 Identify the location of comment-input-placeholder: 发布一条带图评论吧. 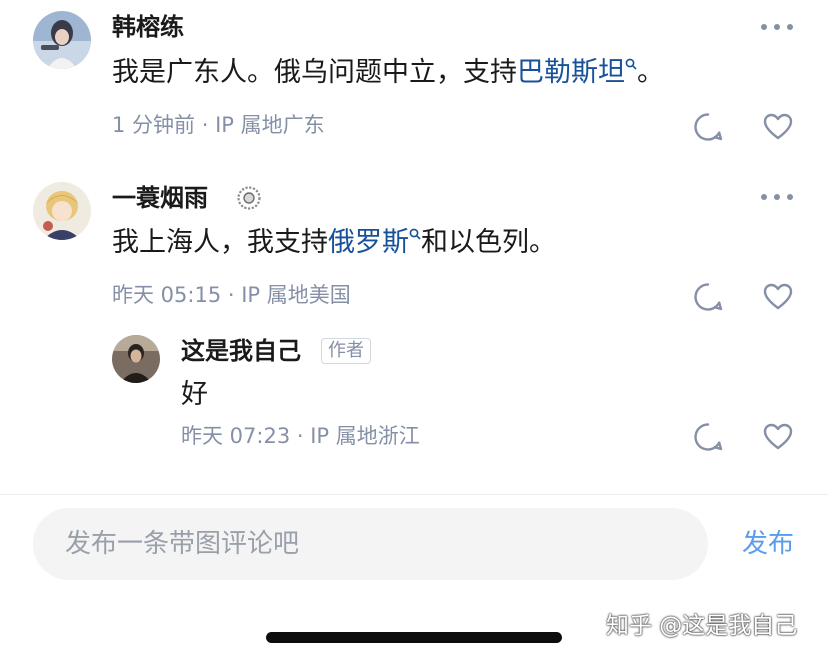
(182, 544).